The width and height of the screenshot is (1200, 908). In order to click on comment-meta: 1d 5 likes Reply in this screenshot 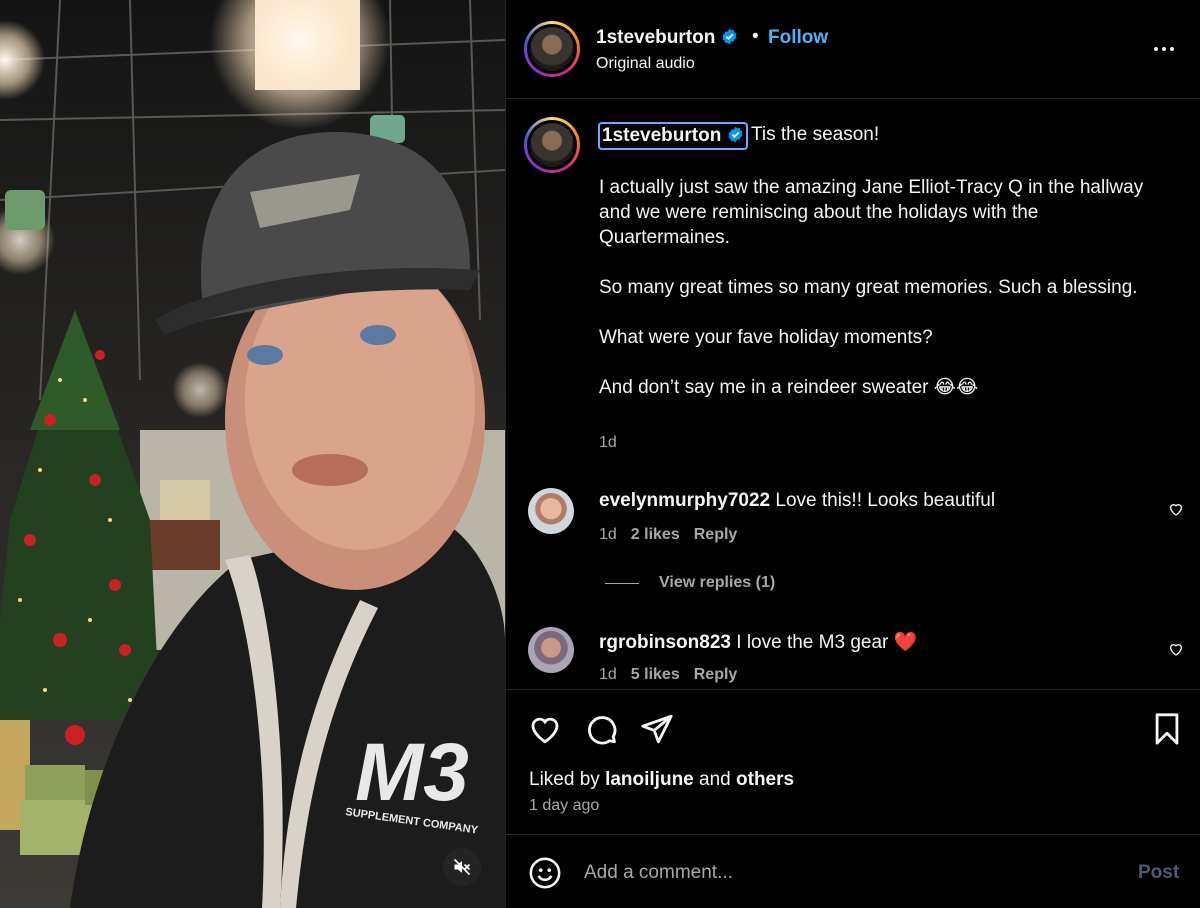, I will do `click(675, 675)`.